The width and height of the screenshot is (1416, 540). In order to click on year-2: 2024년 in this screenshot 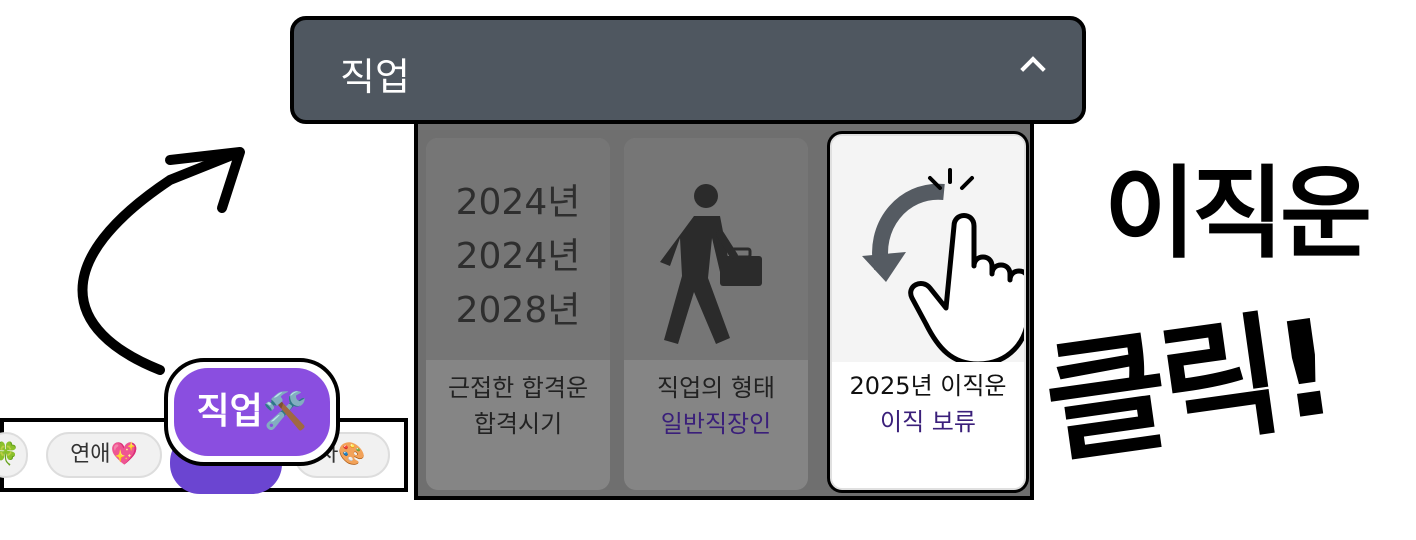, I will do `click(518, 256)`.